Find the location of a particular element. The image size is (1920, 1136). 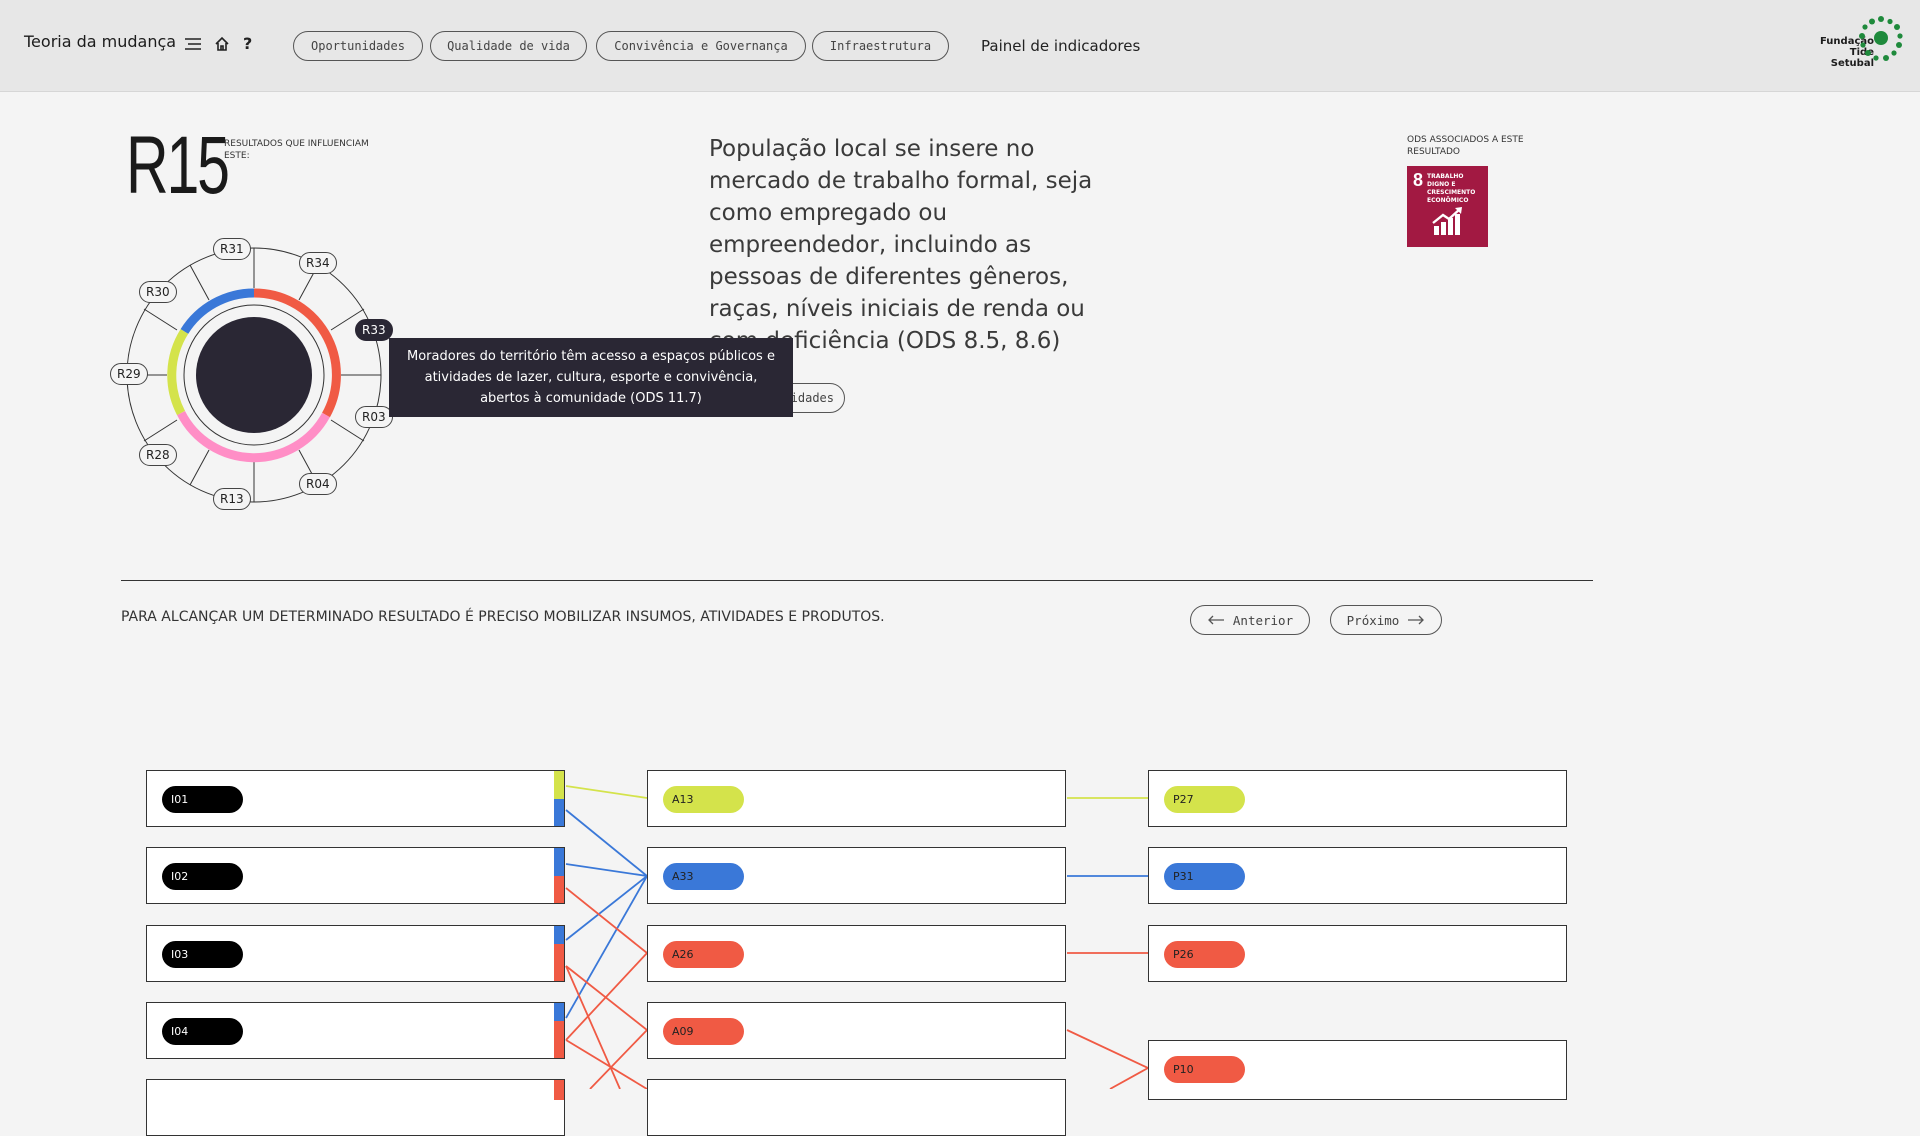

activity-card-a13: A13 is located at coordinates (856, 798).